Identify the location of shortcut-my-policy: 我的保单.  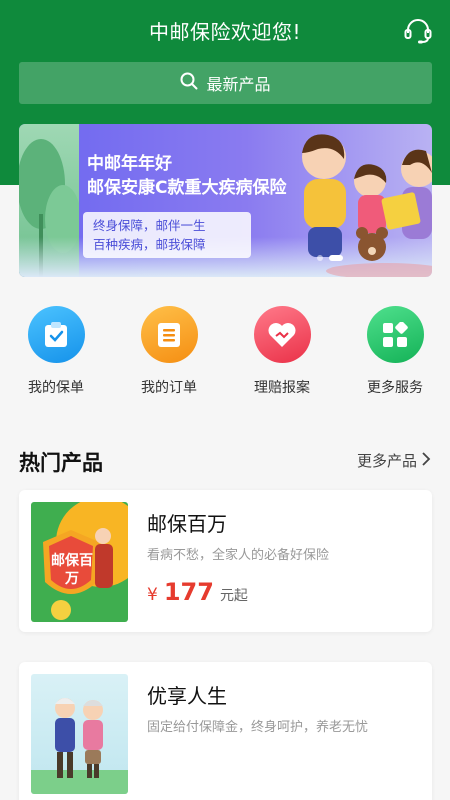
(56, 351).